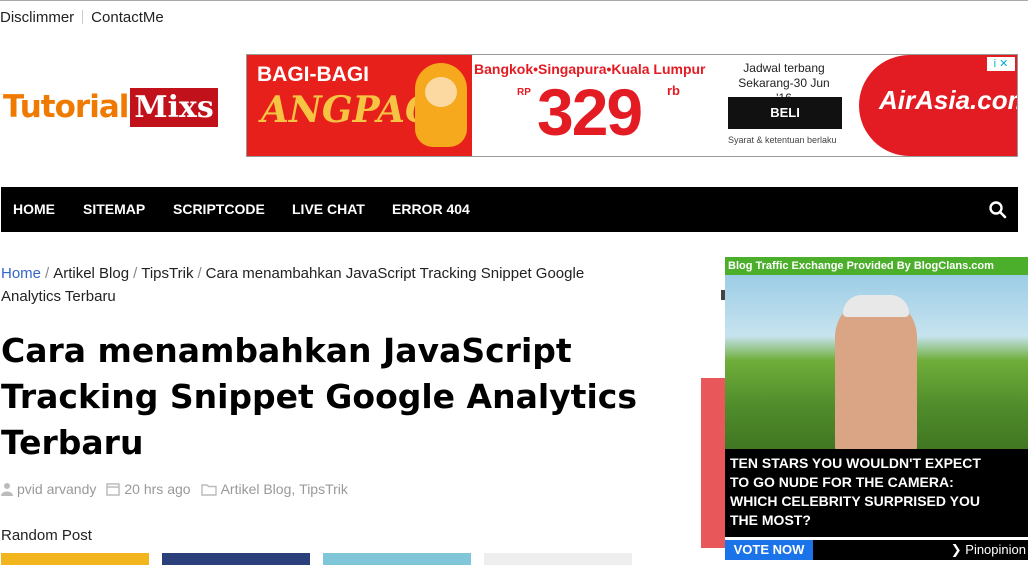  What do you see at coordinates (167, 273) in the screenshot?
I see `breadcrumb-tipstrik: TipsTrik` at bounding box center [167, 273].